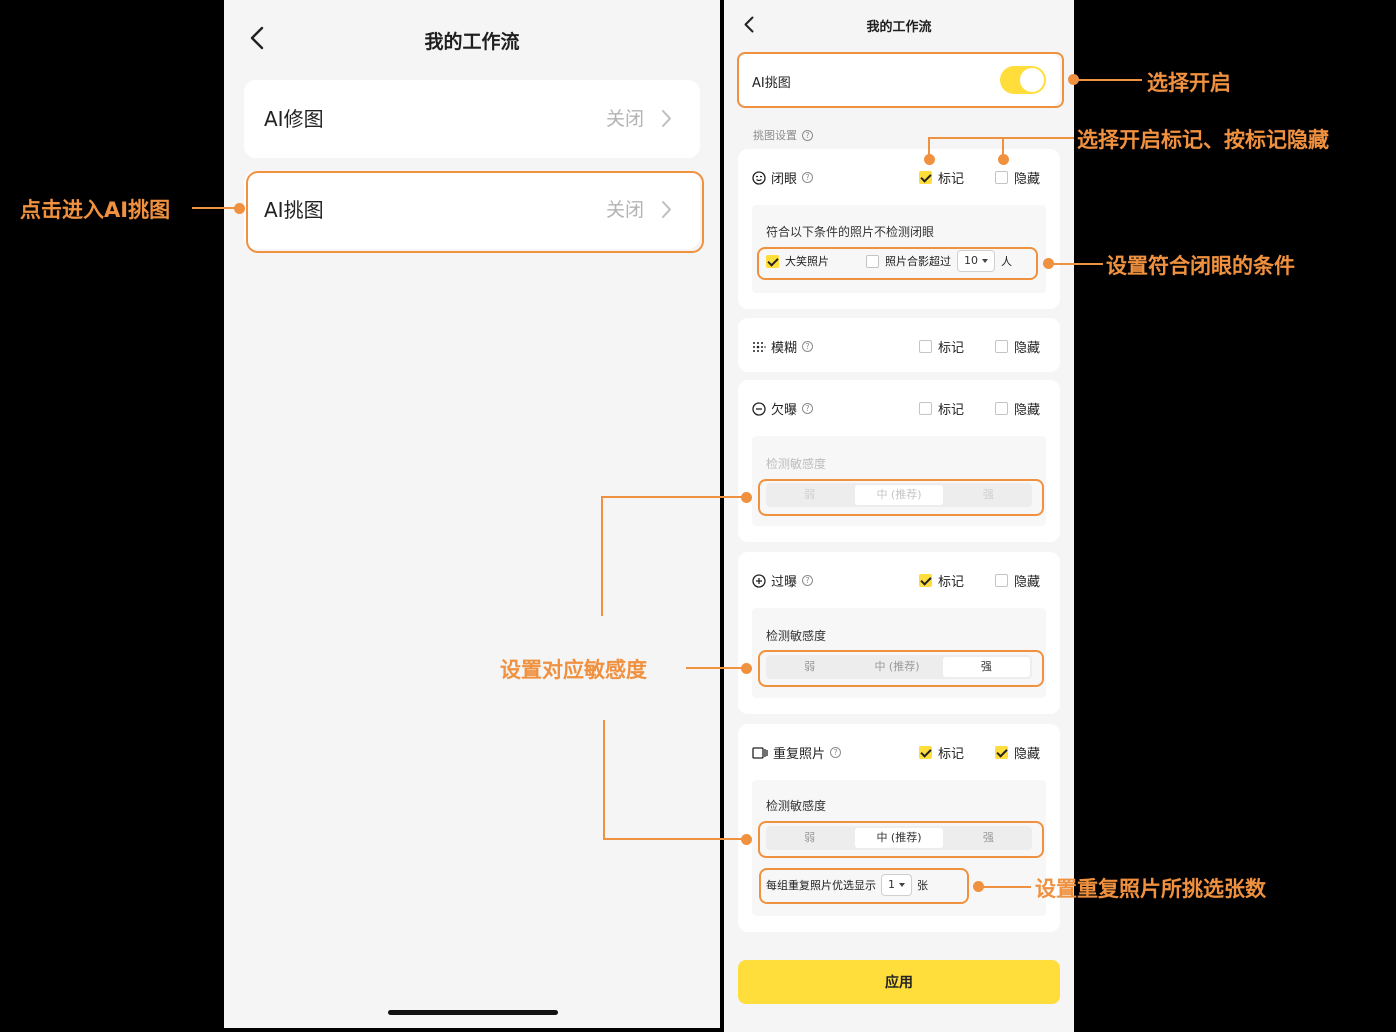 The width and height of the screenshot is (1396, 1032). I want to click on duplicate-hide-checkbox: 隐藏, so click(1017, 752).